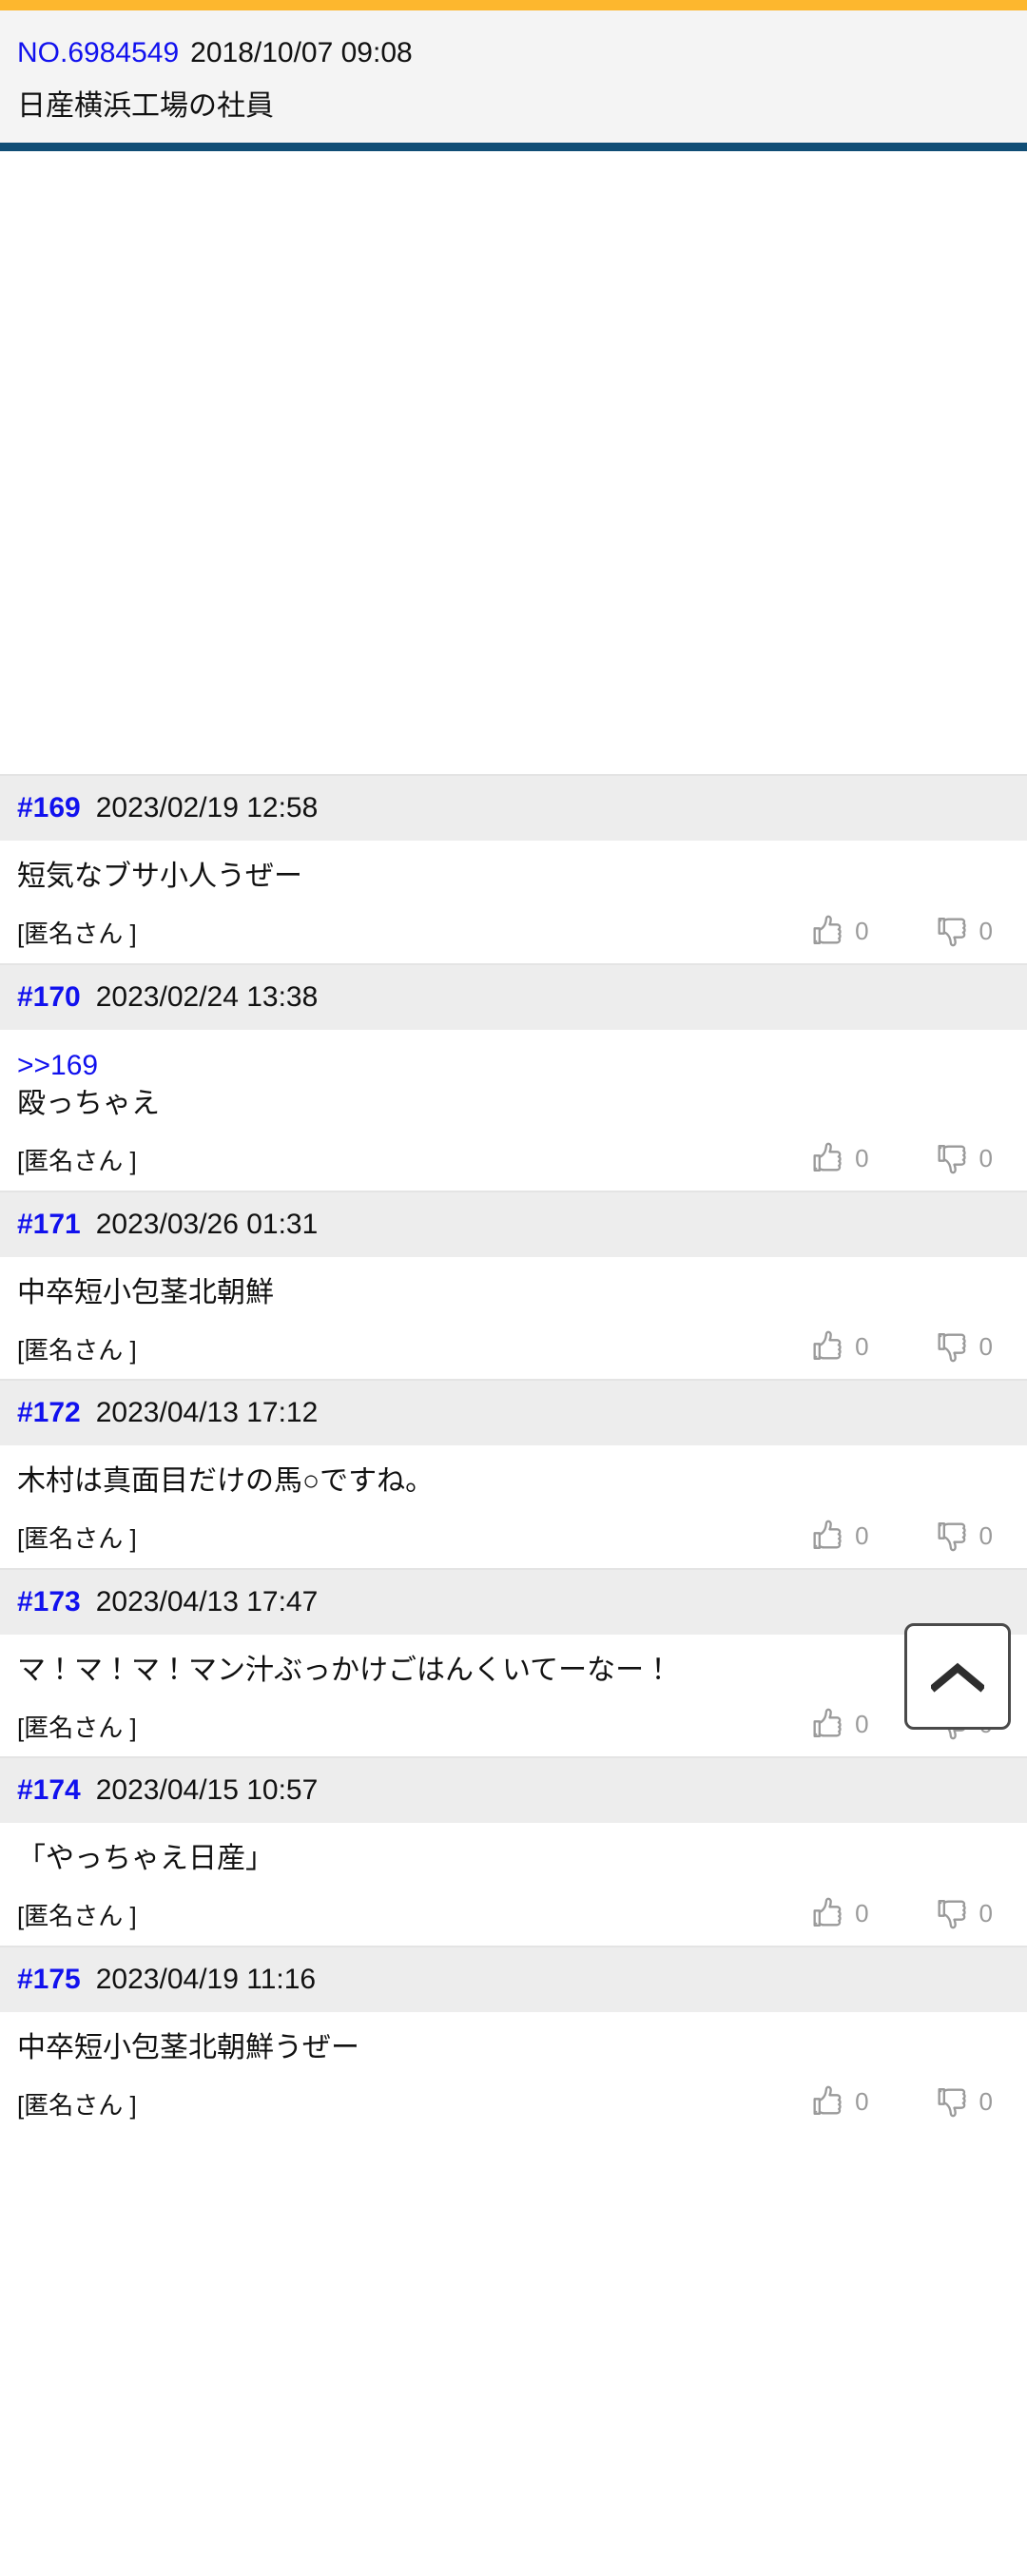 This screenshot has height=2576, width=1027. What do you see at coordinates (513, 5) in the screenshot?
I see `top-accent-bar` at bounding box center [513, 5].